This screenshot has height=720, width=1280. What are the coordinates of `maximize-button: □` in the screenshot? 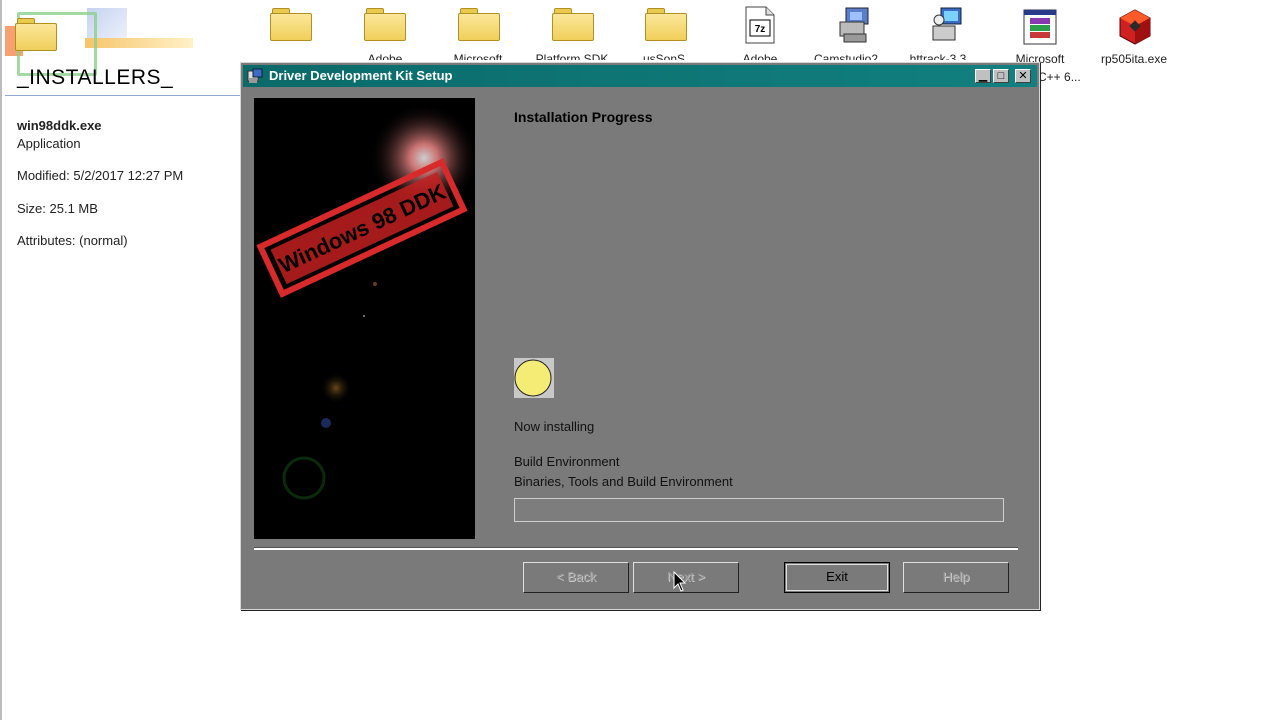 It's located at (1001, 76).